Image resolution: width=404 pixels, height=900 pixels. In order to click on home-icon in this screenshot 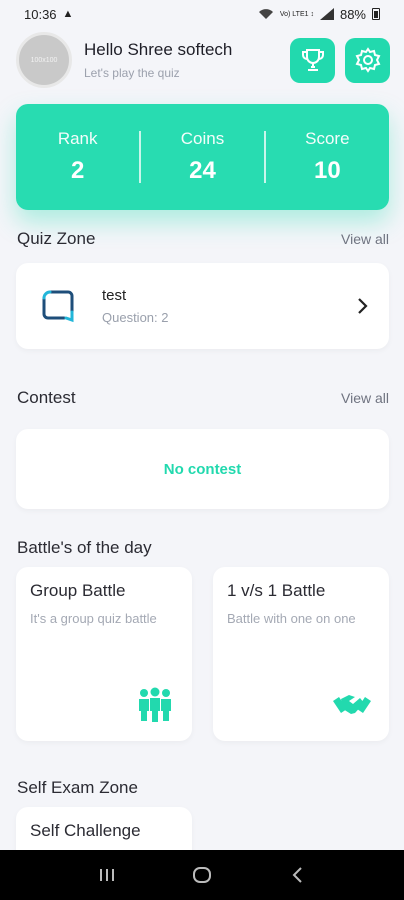, I will do `click(201, 875)`.